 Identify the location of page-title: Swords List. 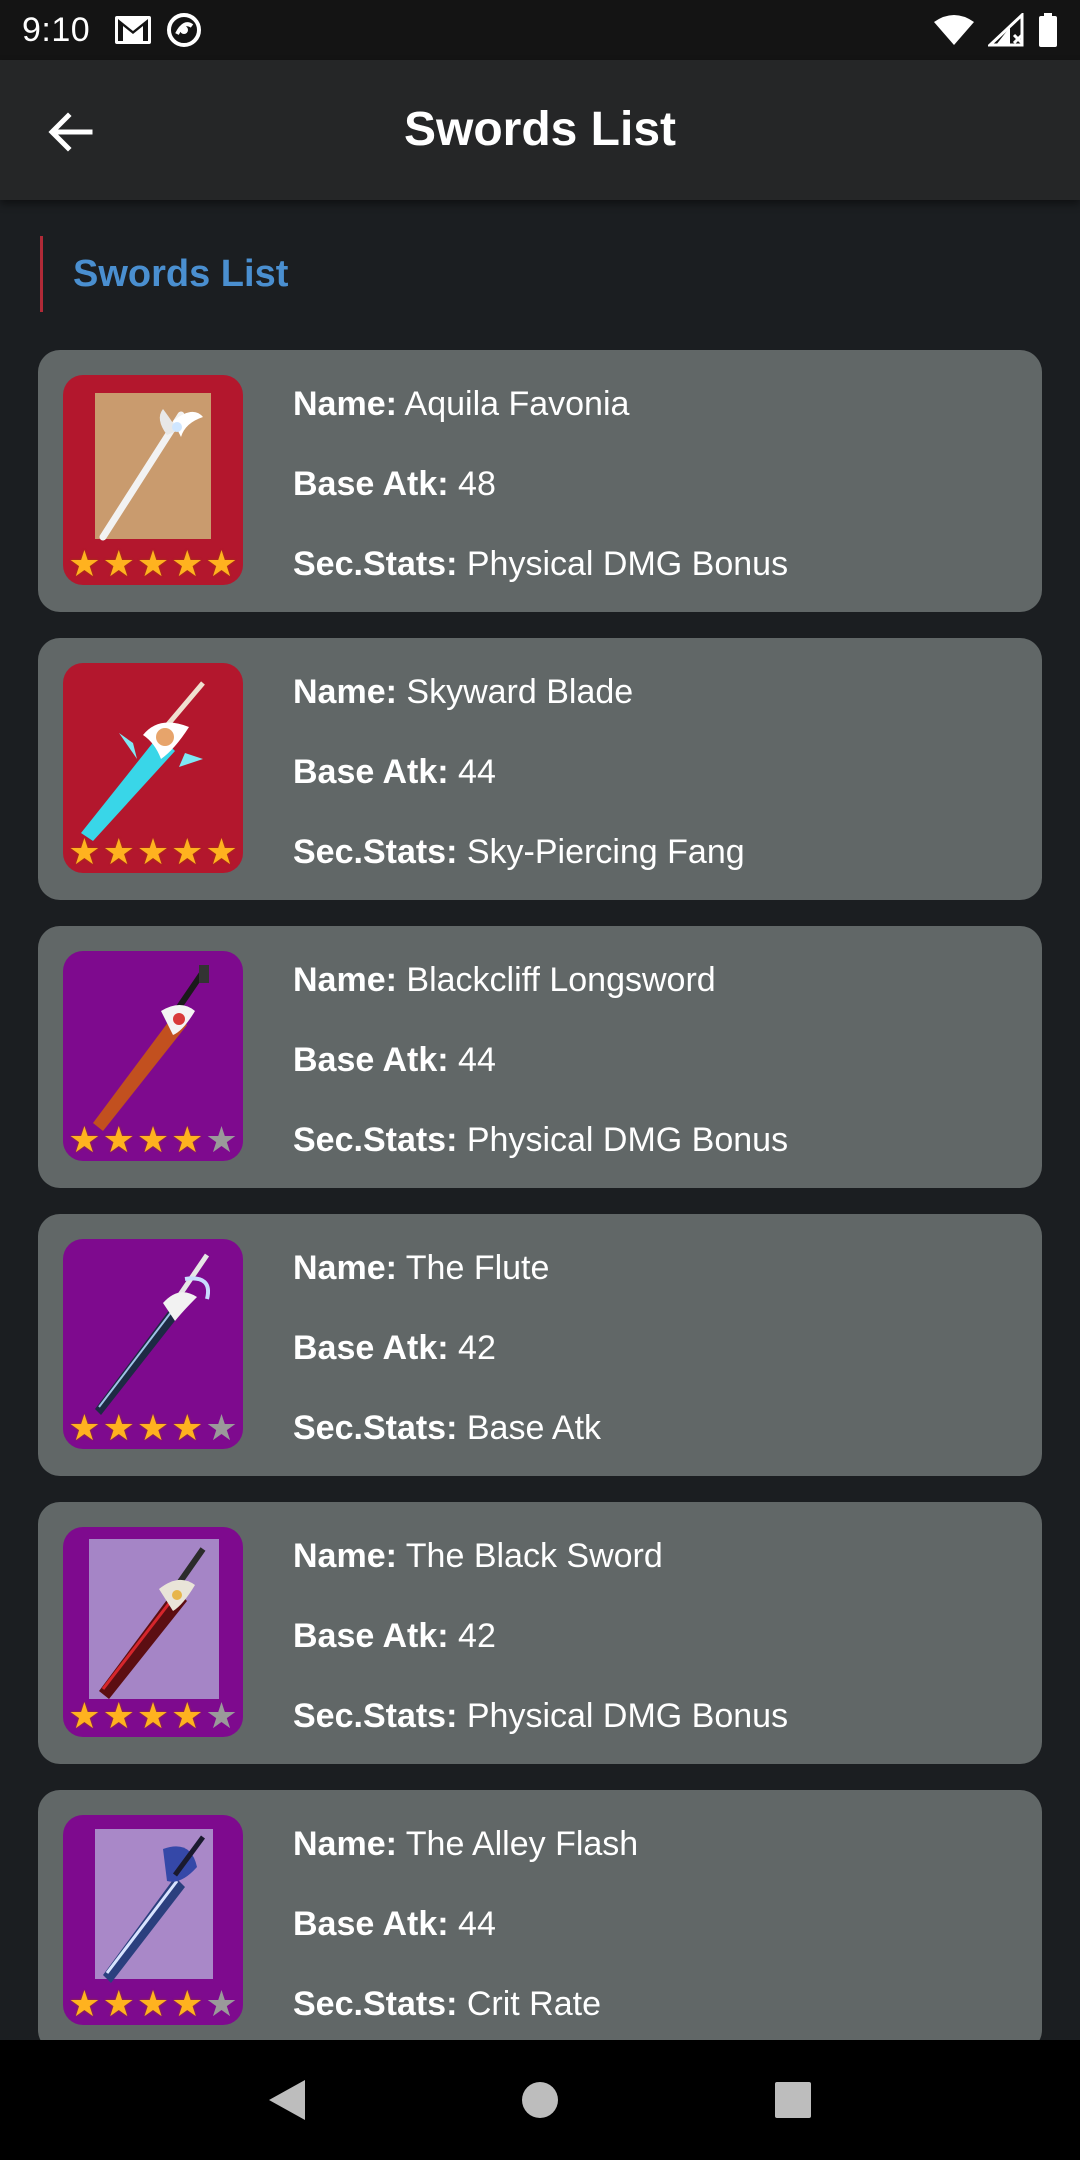
(540, 129).